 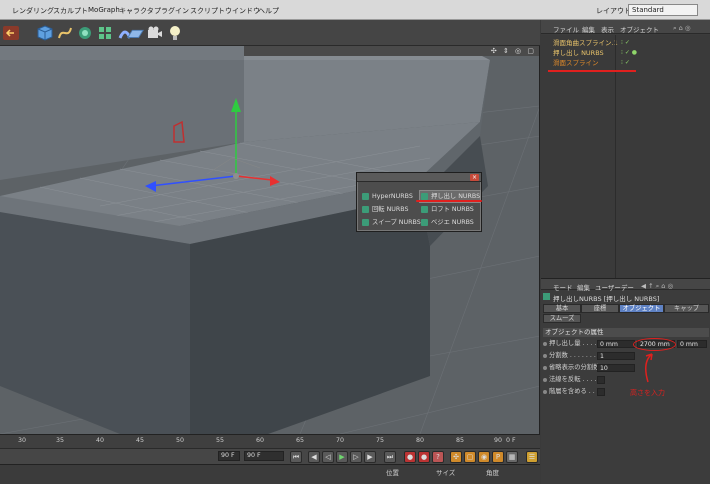 What do you see at coordinates (470, 457) in the screenshot?
I see `scale-key-icon: ▢` at bounding box center [470, 457].